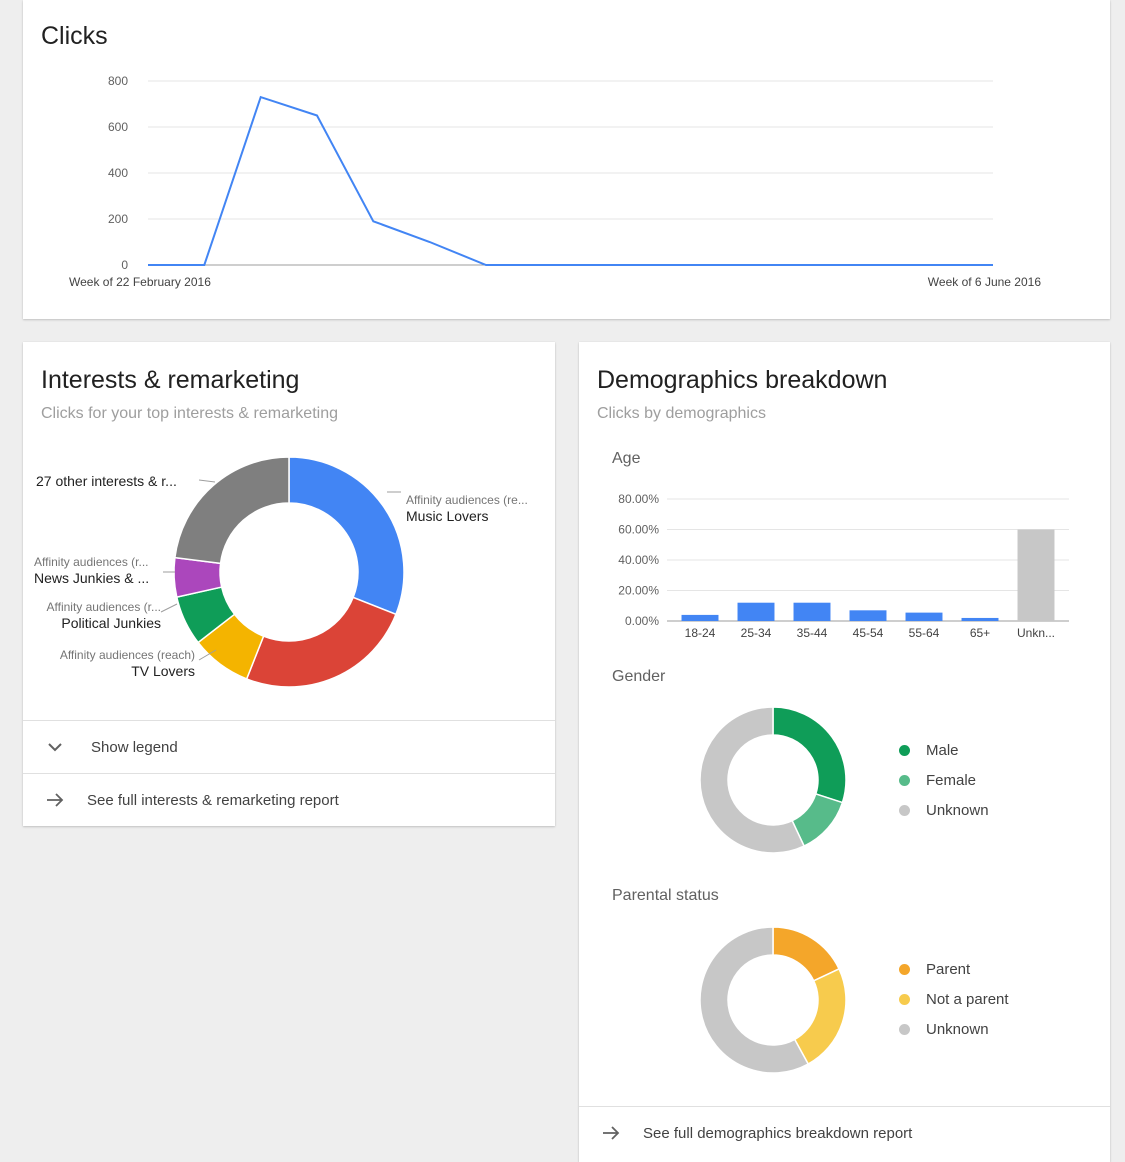 The image size is (1125, 1162). I want to click on interests-full-report-link: See full interests & remarketing report, so click(289, 799).